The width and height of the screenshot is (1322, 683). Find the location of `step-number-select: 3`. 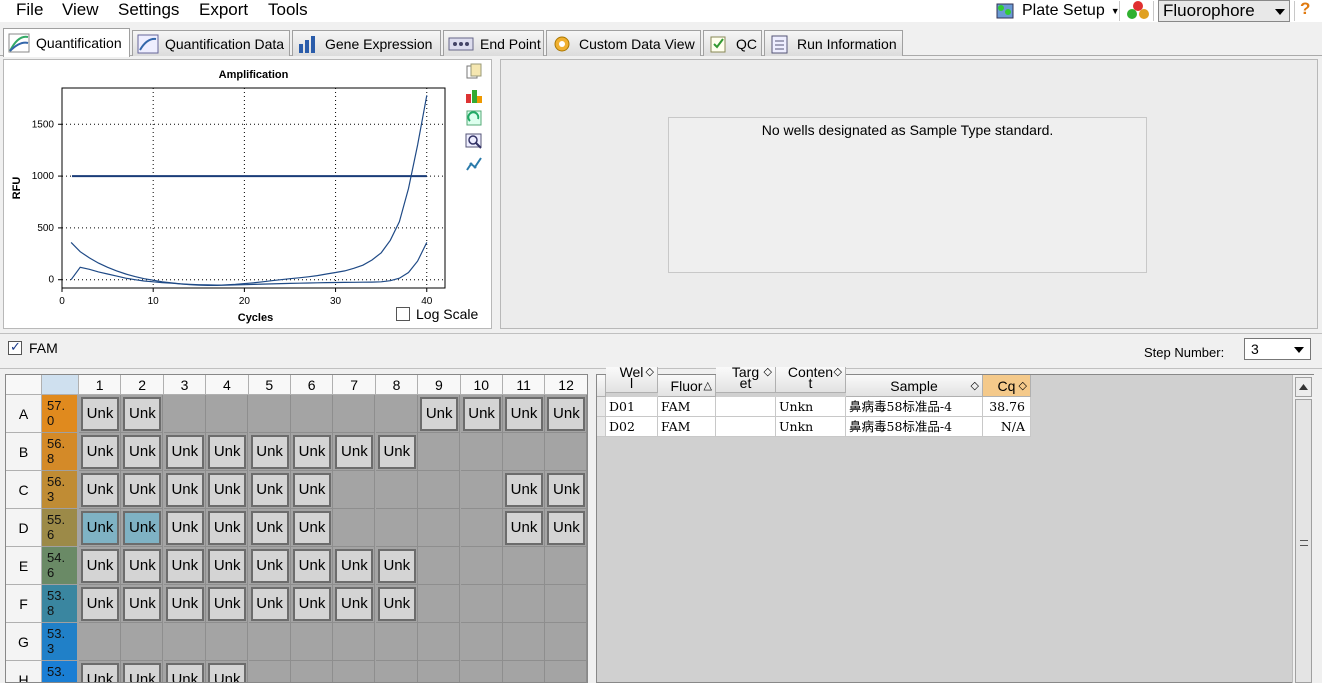

step-number-select: 3 is located at coordinates (1277, 349).